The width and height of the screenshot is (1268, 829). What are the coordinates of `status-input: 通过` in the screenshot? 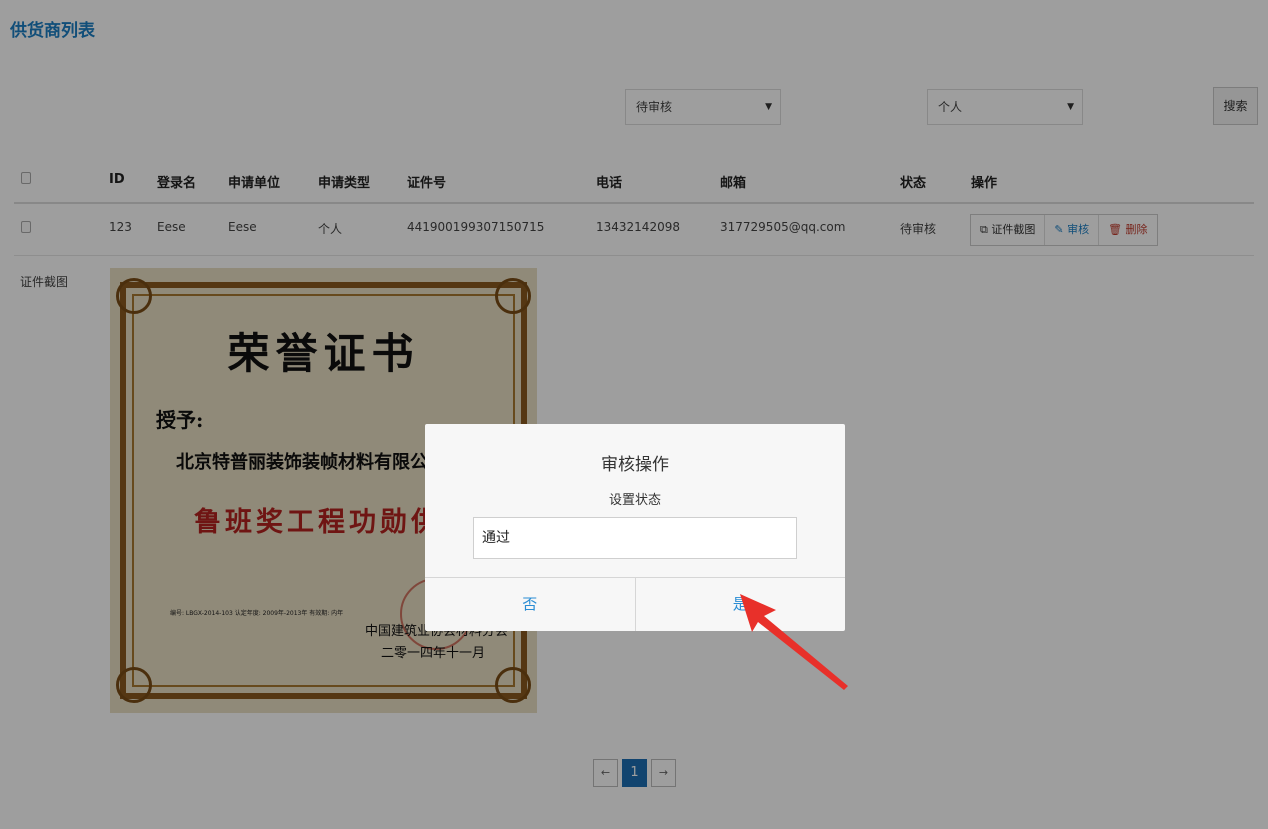 It's located at (635, 538).